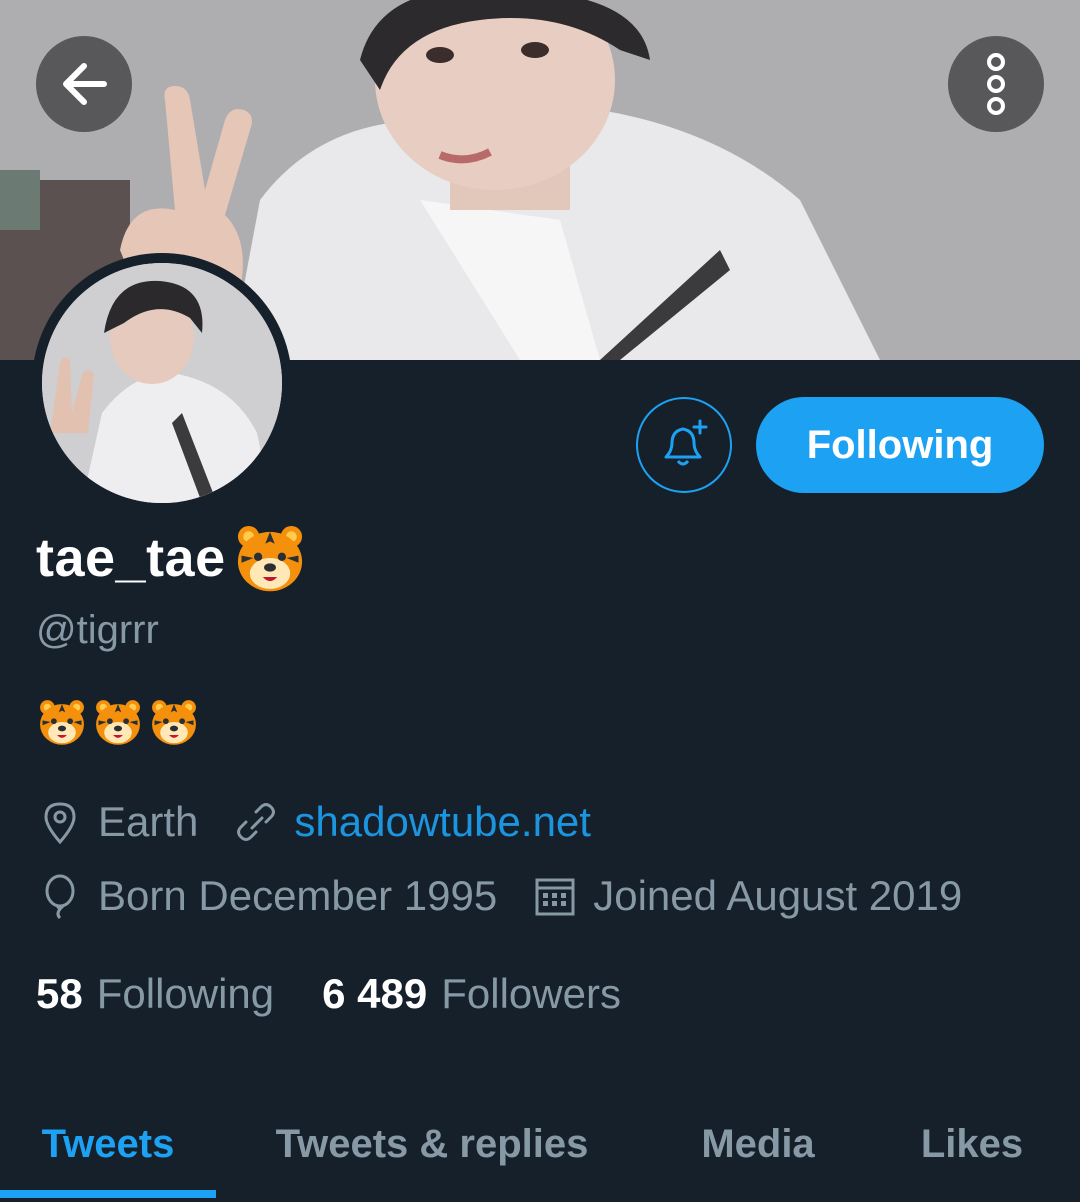  I want to click on follow-stats: 58 Following 6 489 Followers, so click(328, 994).